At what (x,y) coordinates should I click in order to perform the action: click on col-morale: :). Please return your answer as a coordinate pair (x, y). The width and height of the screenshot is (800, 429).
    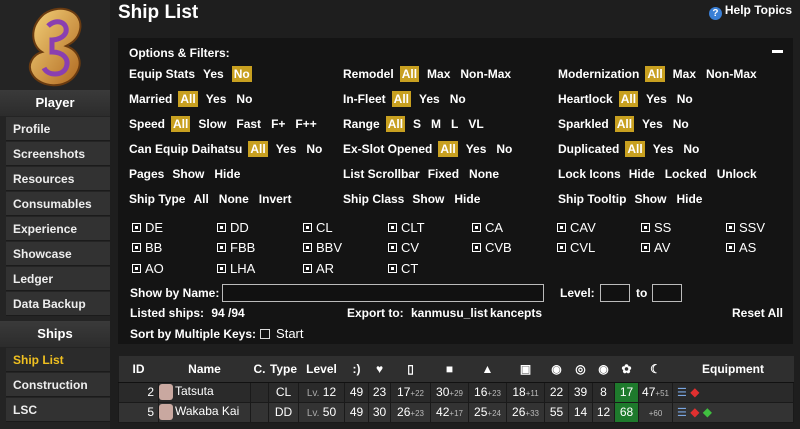
    Looking at the image, I should click on (356, 369).